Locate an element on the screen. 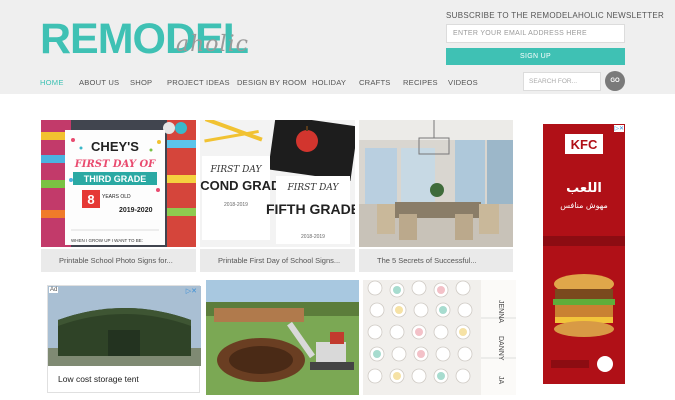 The width and height of the screenshot is (675, 400). nav-design-by-room: DESIGN BY ROOM is located at coordinates (272, 82).